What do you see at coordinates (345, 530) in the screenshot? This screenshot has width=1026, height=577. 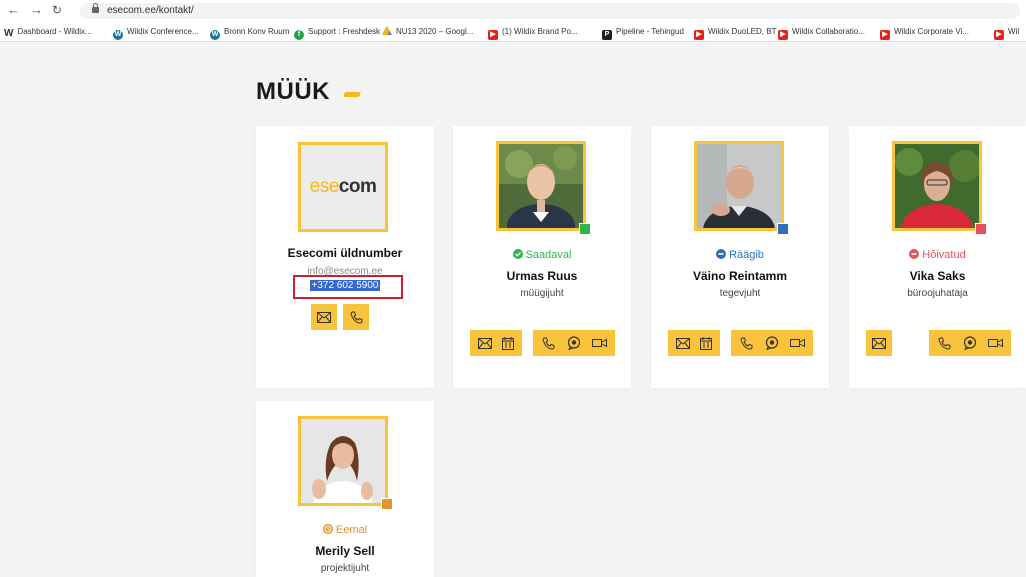 I see `status-label: Eemal` at bounding box center [345, 530].